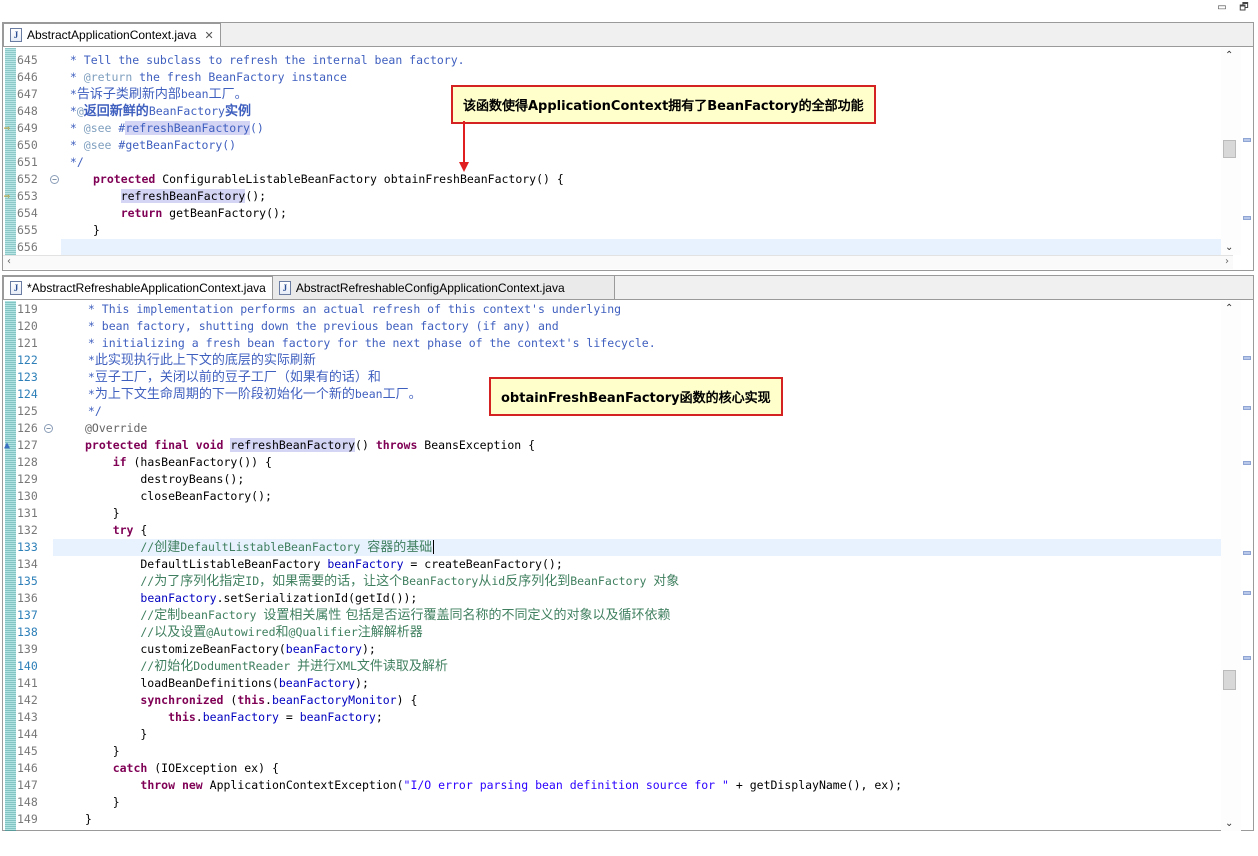  What do you see at coordinates (208, 35) in the screenshot?
I see `close-icon: ✕` at bounding box center [208, 35].